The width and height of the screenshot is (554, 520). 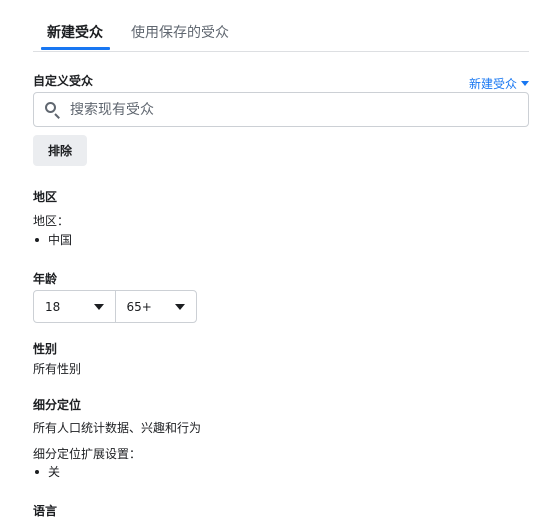 I want to click on search-icon, so click(x=53, y=110).